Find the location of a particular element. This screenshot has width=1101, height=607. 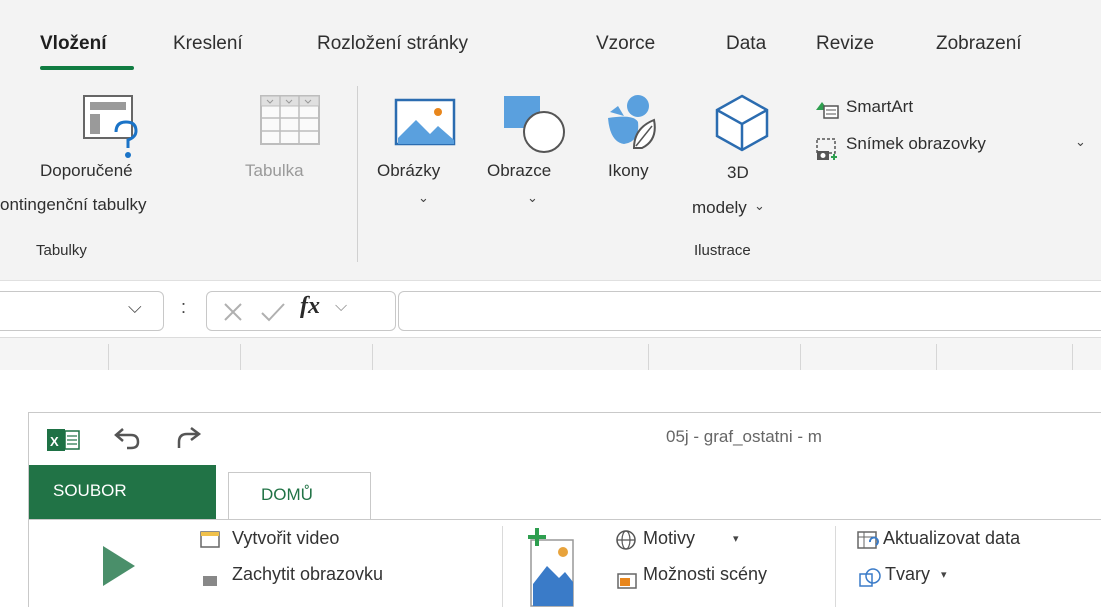

recommended-pivot-label-2: ontingenční tabulky is located at coordinates (73, 204).